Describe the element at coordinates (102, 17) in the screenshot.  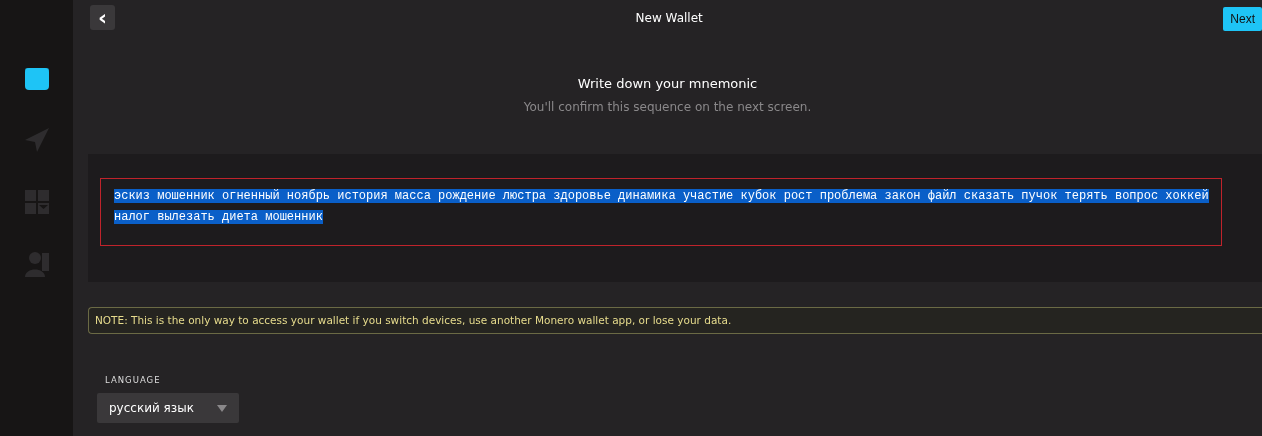
I see `back-button: ‹` at that location.